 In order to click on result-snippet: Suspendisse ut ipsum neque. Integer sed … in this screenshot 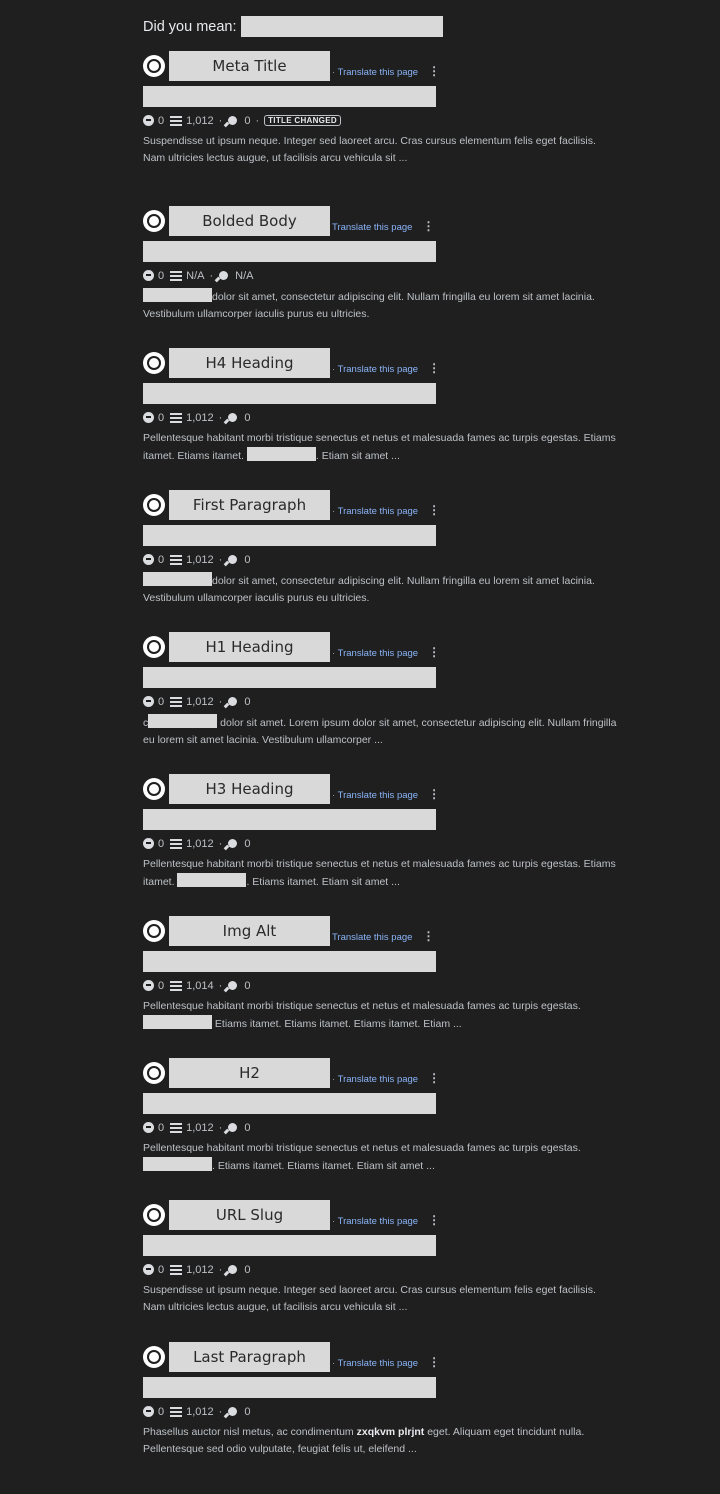, I will do `click(380, 1299)`.